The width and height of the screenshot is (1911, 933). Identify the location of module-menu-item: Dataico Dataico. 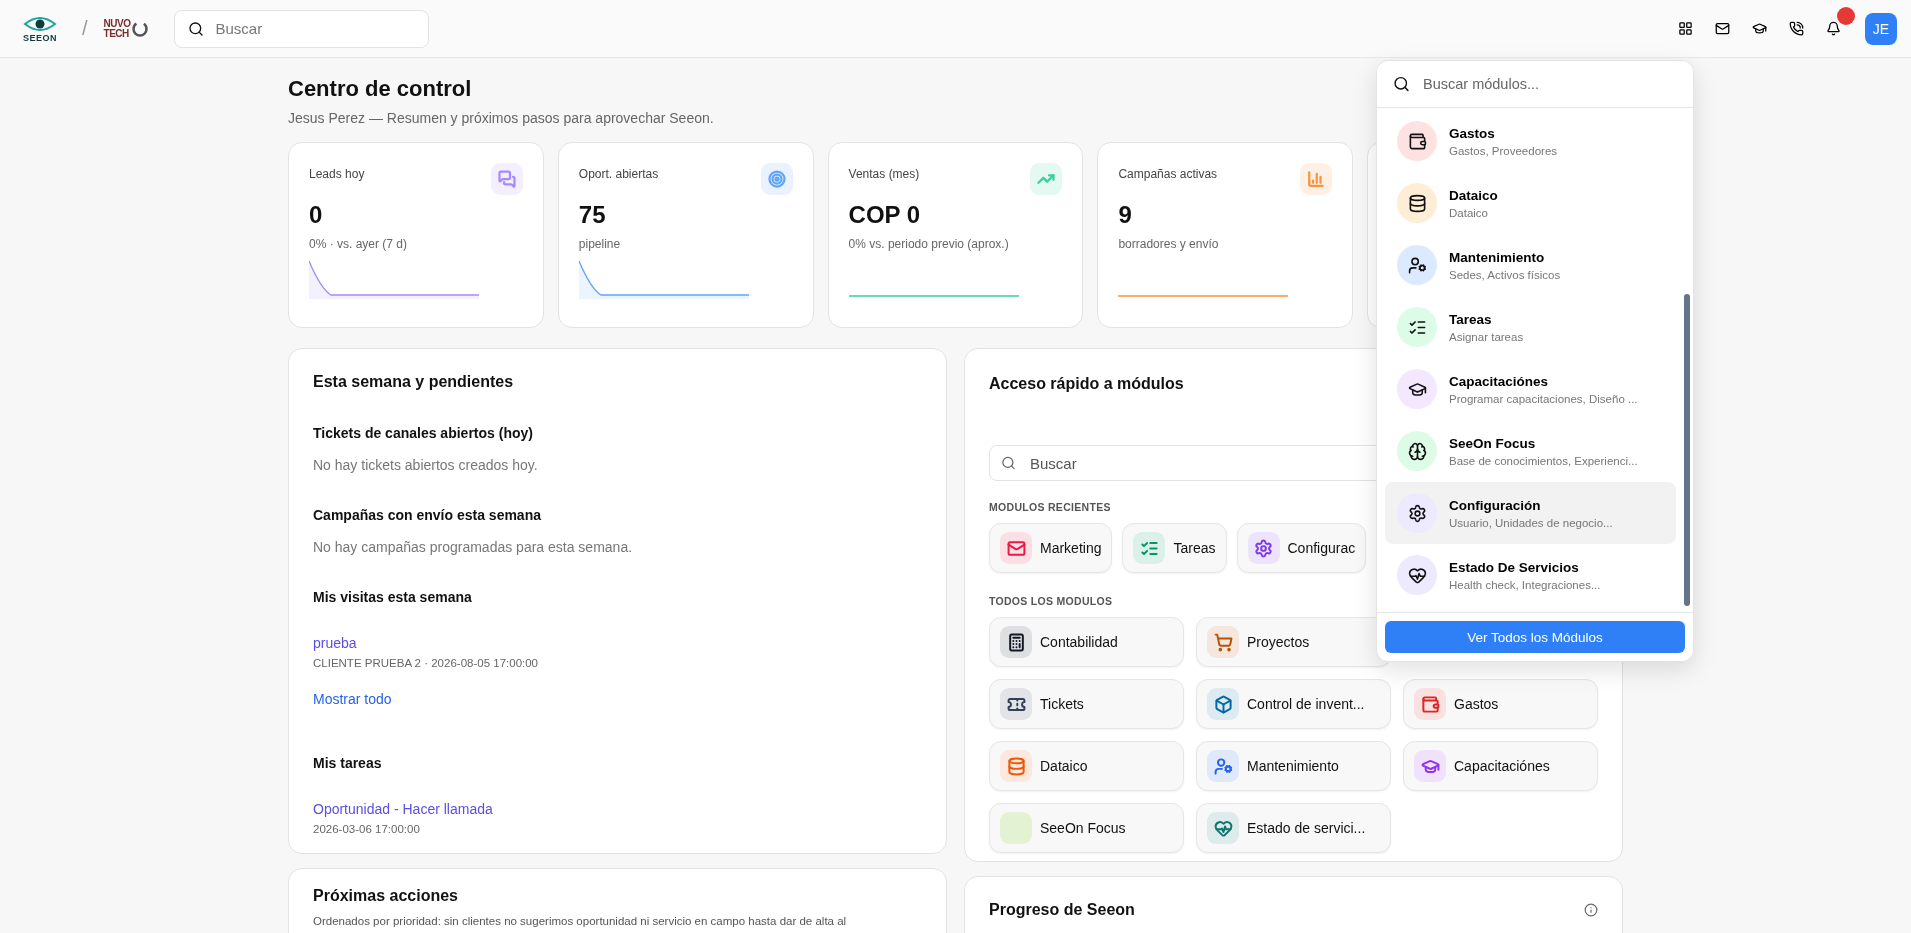
(1530, 203).